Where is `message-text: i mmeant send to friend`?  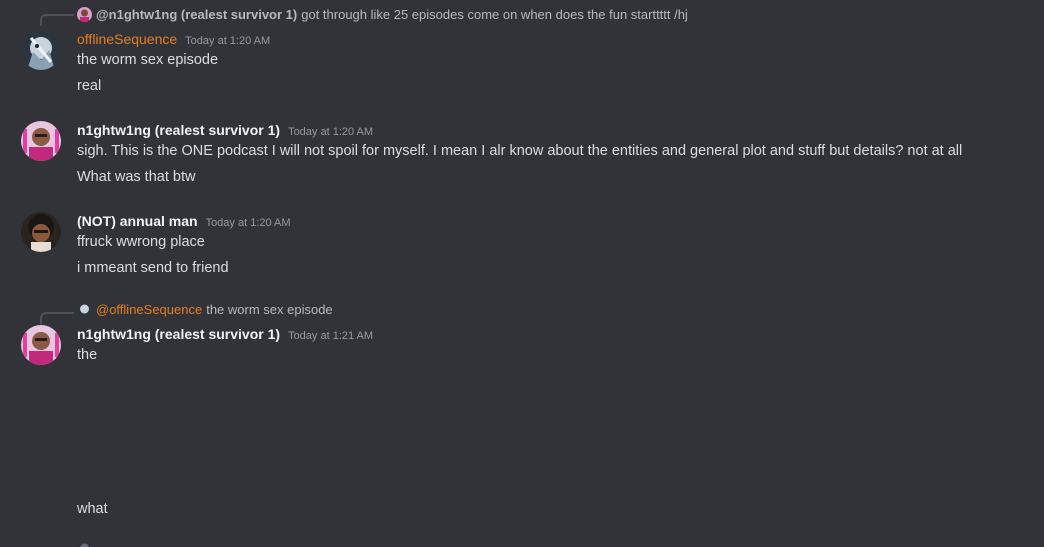 message-text: i mmeant send to friend is located at coordinates (153, 268).